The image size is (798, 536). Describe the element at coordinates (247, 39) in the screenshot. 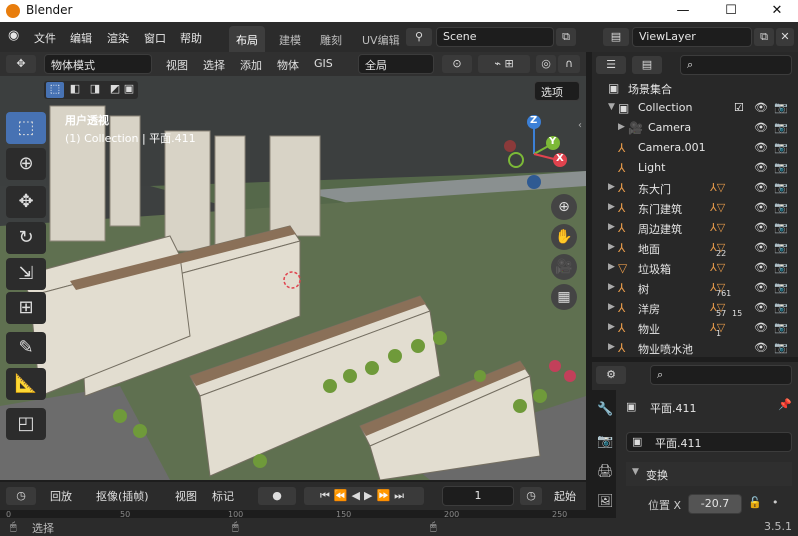

I see `tab-layout: 布局` at that location.